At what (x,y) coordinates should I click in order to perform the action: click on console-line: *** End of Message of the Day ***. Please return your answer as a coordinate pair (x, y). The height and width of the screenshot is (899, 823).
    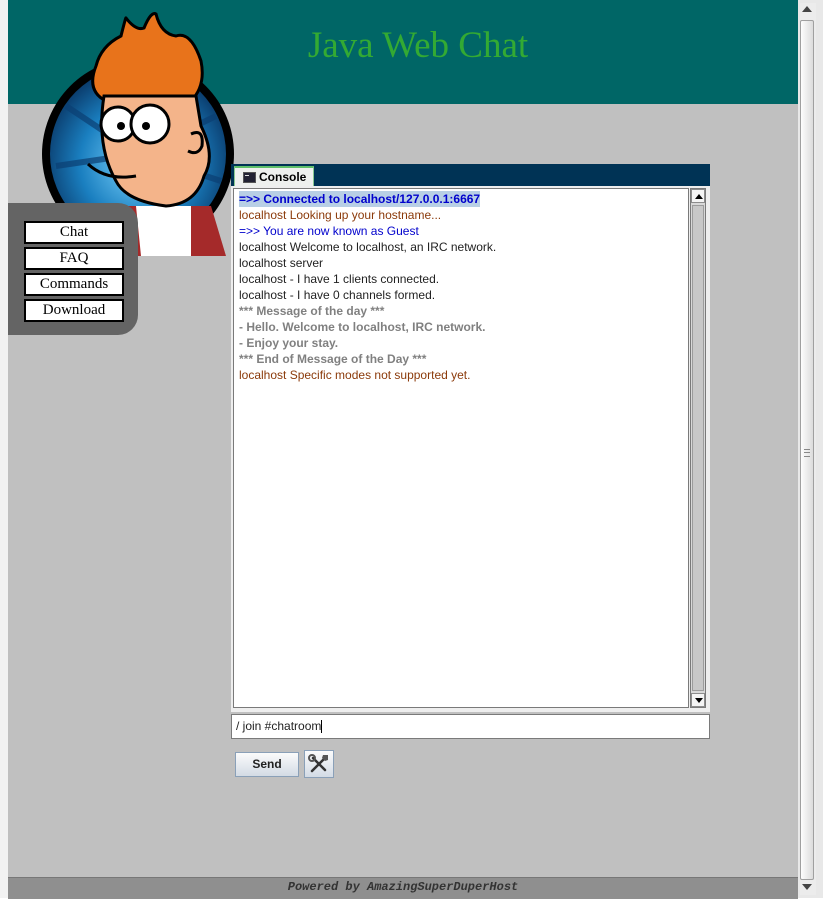
    Looking at the image, I should click on (333, 359).